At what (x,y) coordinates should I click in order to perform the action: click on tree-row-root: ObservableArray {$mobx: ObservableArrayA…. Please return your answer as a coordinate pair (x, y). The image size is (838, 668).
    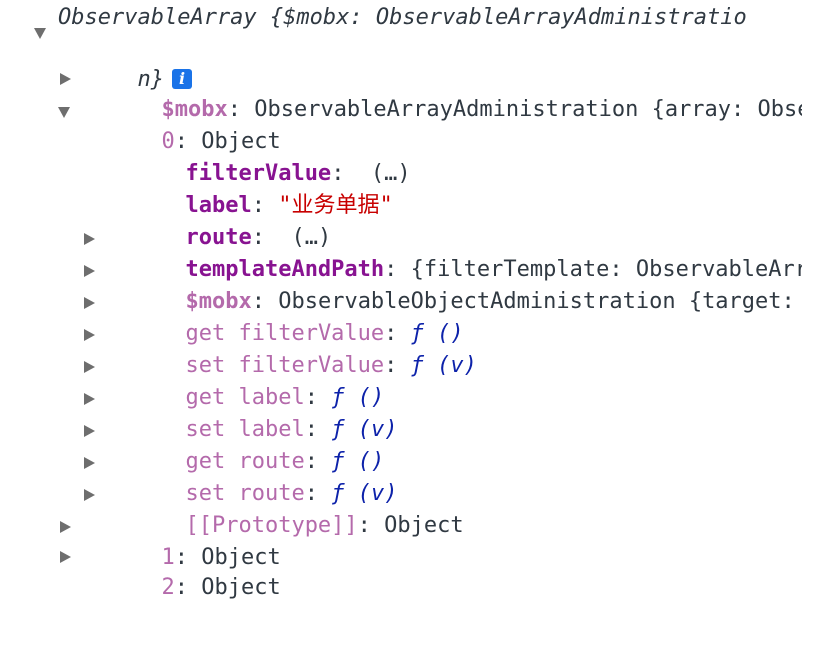
    Looking at the image, I should click on (419, 20).